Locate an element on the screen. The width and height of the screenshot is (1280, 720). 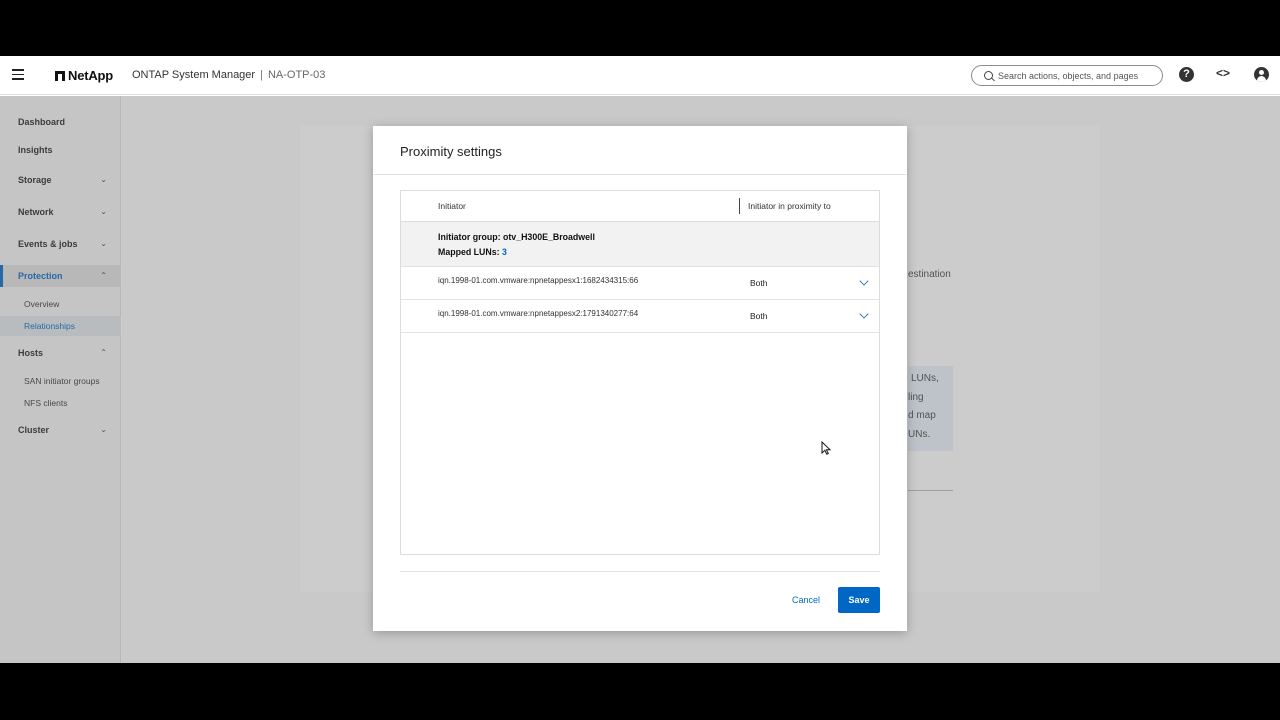
help-icon: ? is located at coordinates (1186, 74).